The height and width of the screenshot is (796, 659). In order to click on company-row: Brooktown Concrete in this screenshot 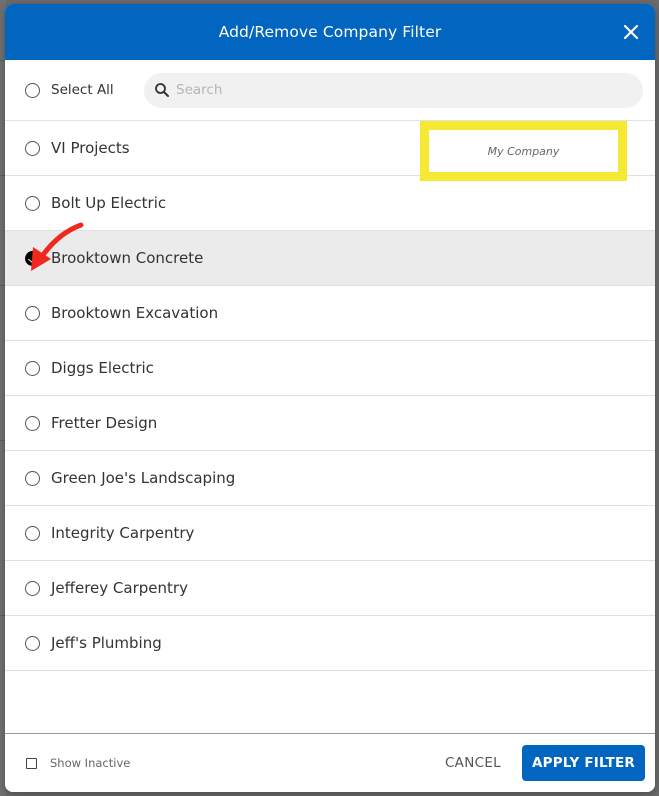, I will do `click(330, 258)`.